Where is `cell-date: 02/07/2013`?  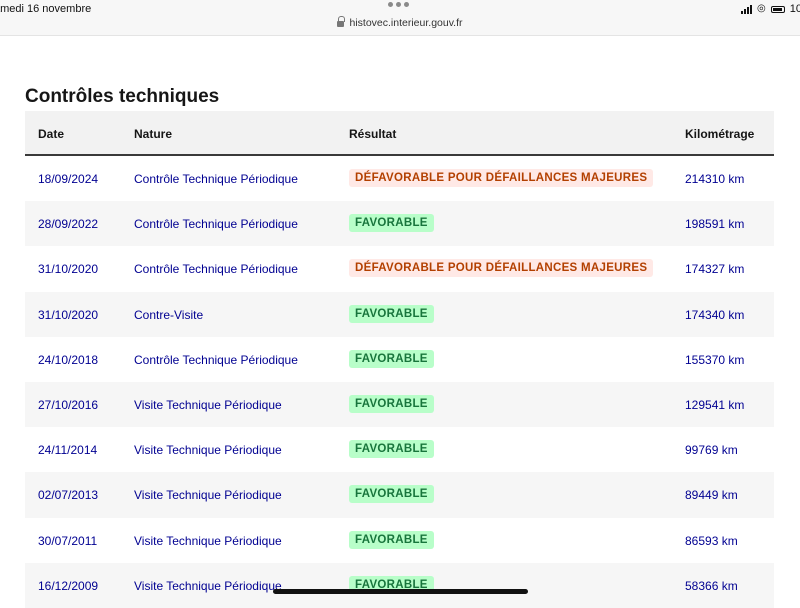 cell-date: 02/07/2013 is located at coordinates (68, 495).